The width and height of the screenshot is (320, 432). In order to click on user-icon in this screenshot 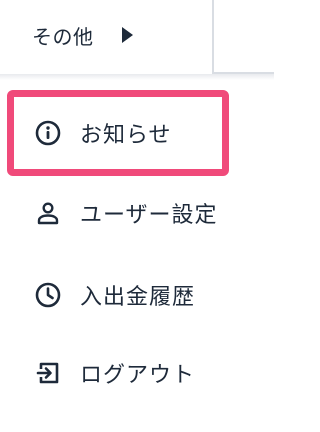, I will do `click(48, 213)`.